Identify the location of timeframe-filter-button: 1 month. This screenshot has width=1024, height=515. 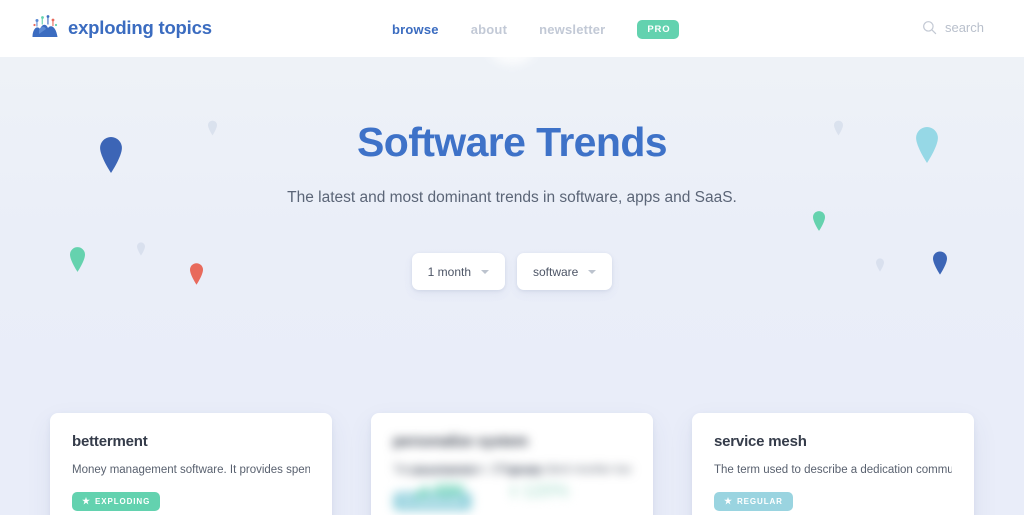
(458, 271).